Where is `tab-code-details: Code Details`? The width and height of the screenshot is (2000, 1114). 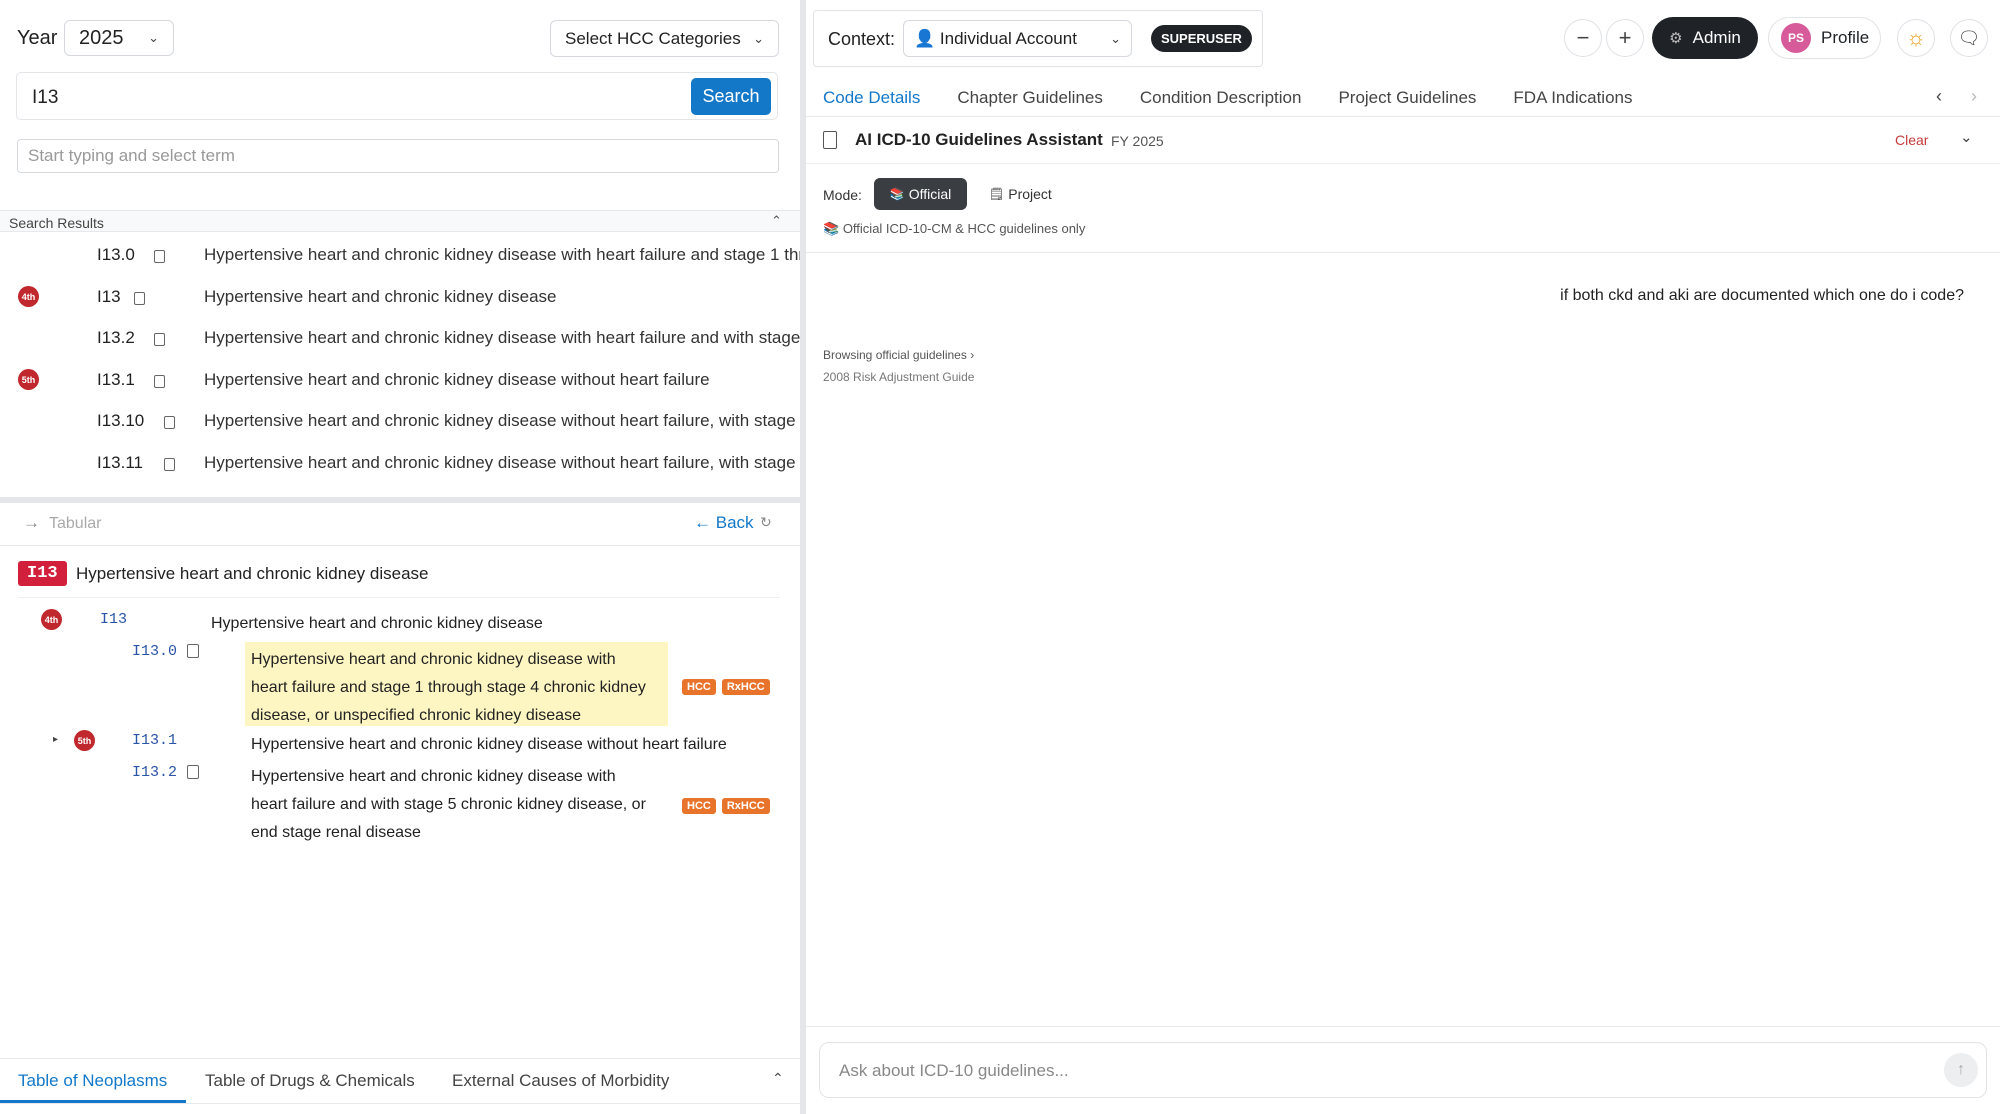 tab-code-details: Code Details is located at coordinates (871, 98).